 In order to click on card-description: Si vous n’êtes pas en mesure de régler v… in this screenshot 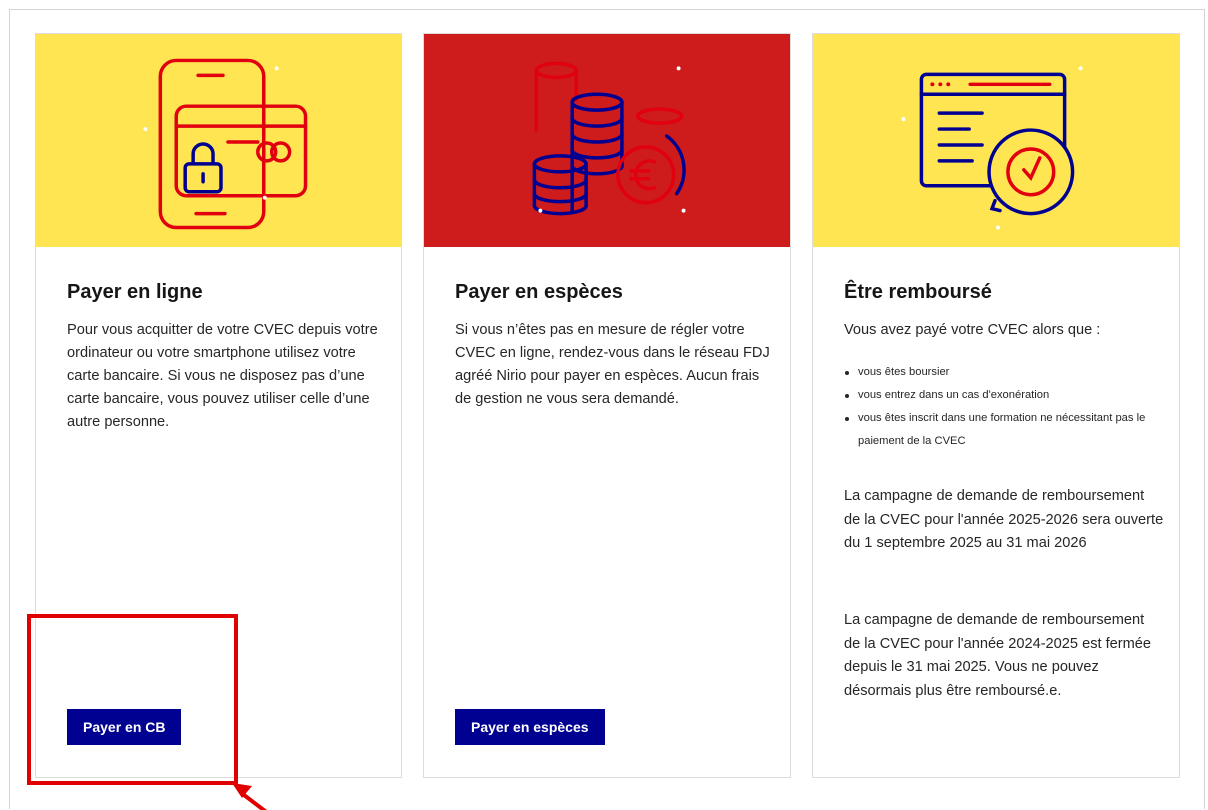, I will do `click(612, 364)`.